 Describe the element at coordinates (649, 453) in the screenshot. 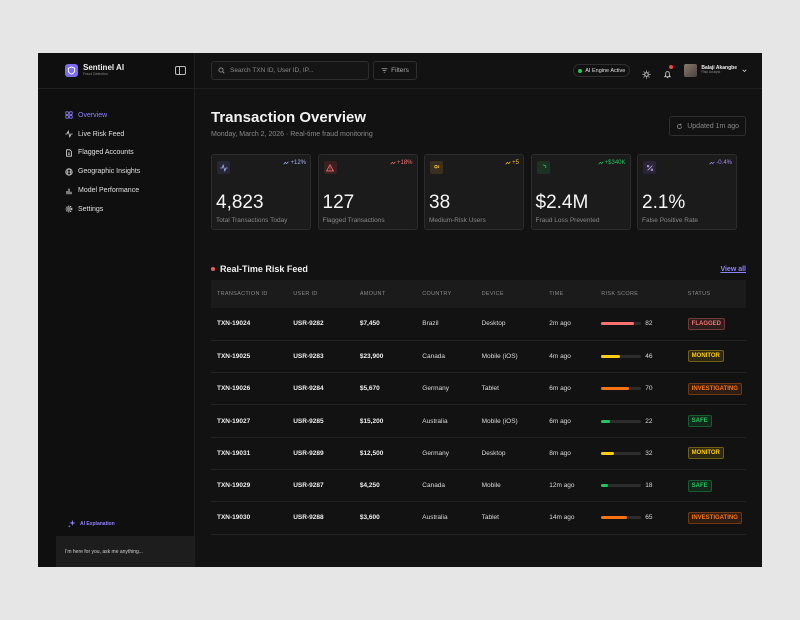

I see `risk-score-value: 32` at that location.